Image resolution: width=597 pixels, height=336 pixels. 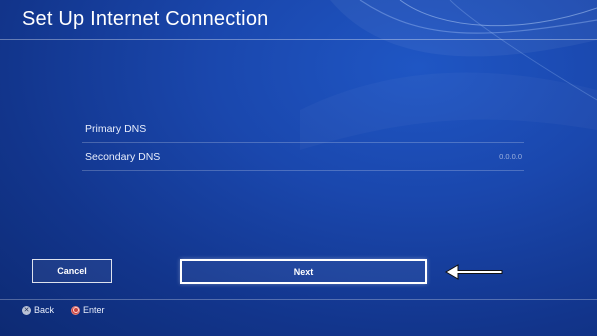 I want to click on primary-dns-row: Primary DNS, so click(x=303, y=129).